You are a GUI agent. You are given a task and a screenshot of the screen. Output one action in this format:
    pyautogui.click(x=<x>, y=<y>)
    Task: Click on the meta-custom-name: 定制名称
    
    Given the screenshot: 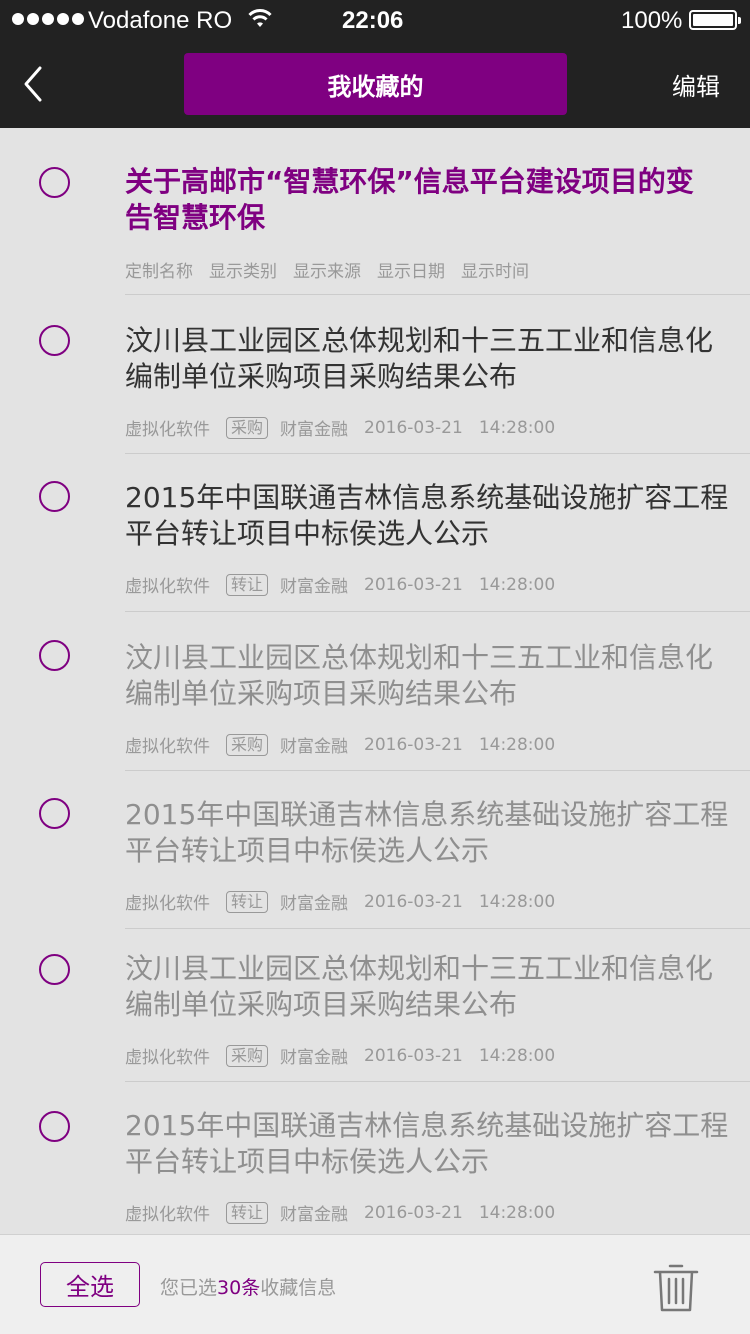 What is the action you would take?
    pyautogui.click(x=159, y=272)
    